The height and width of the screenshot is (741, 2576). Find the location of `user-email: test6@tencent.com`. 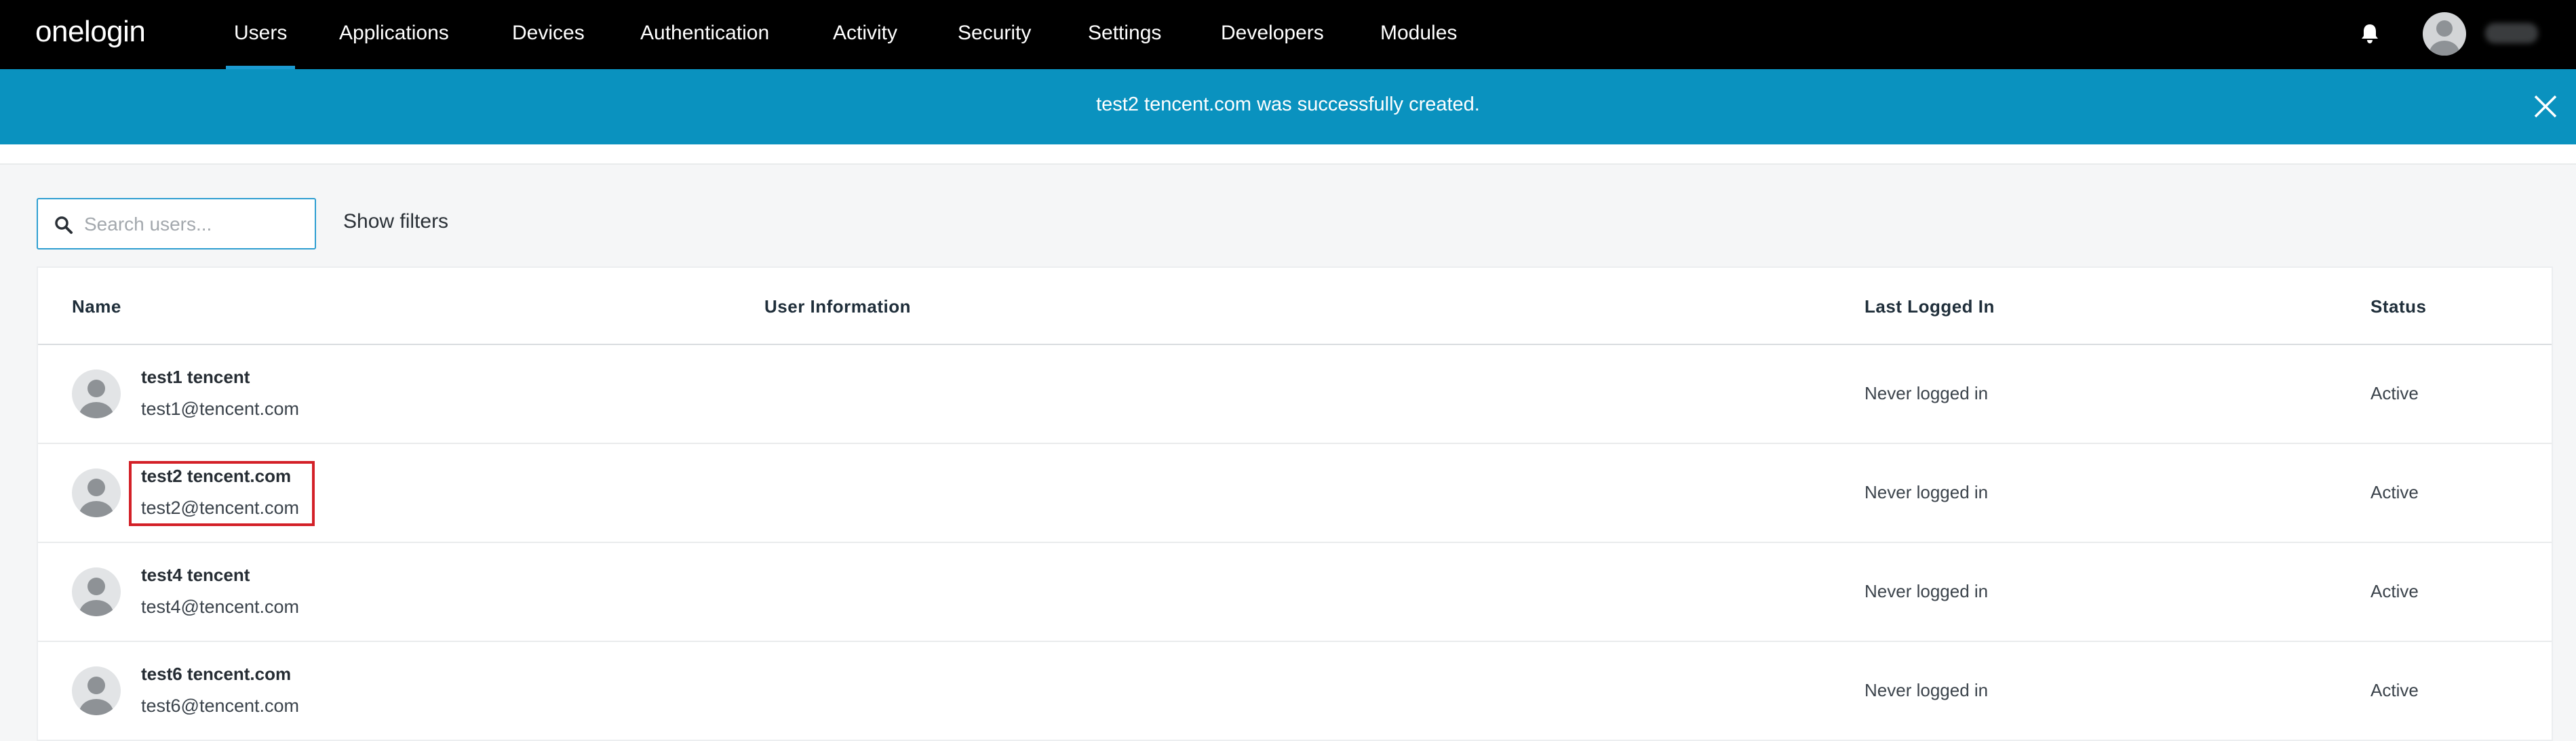

user-email: test6@tencent.com is located at coordinates (220, 706).